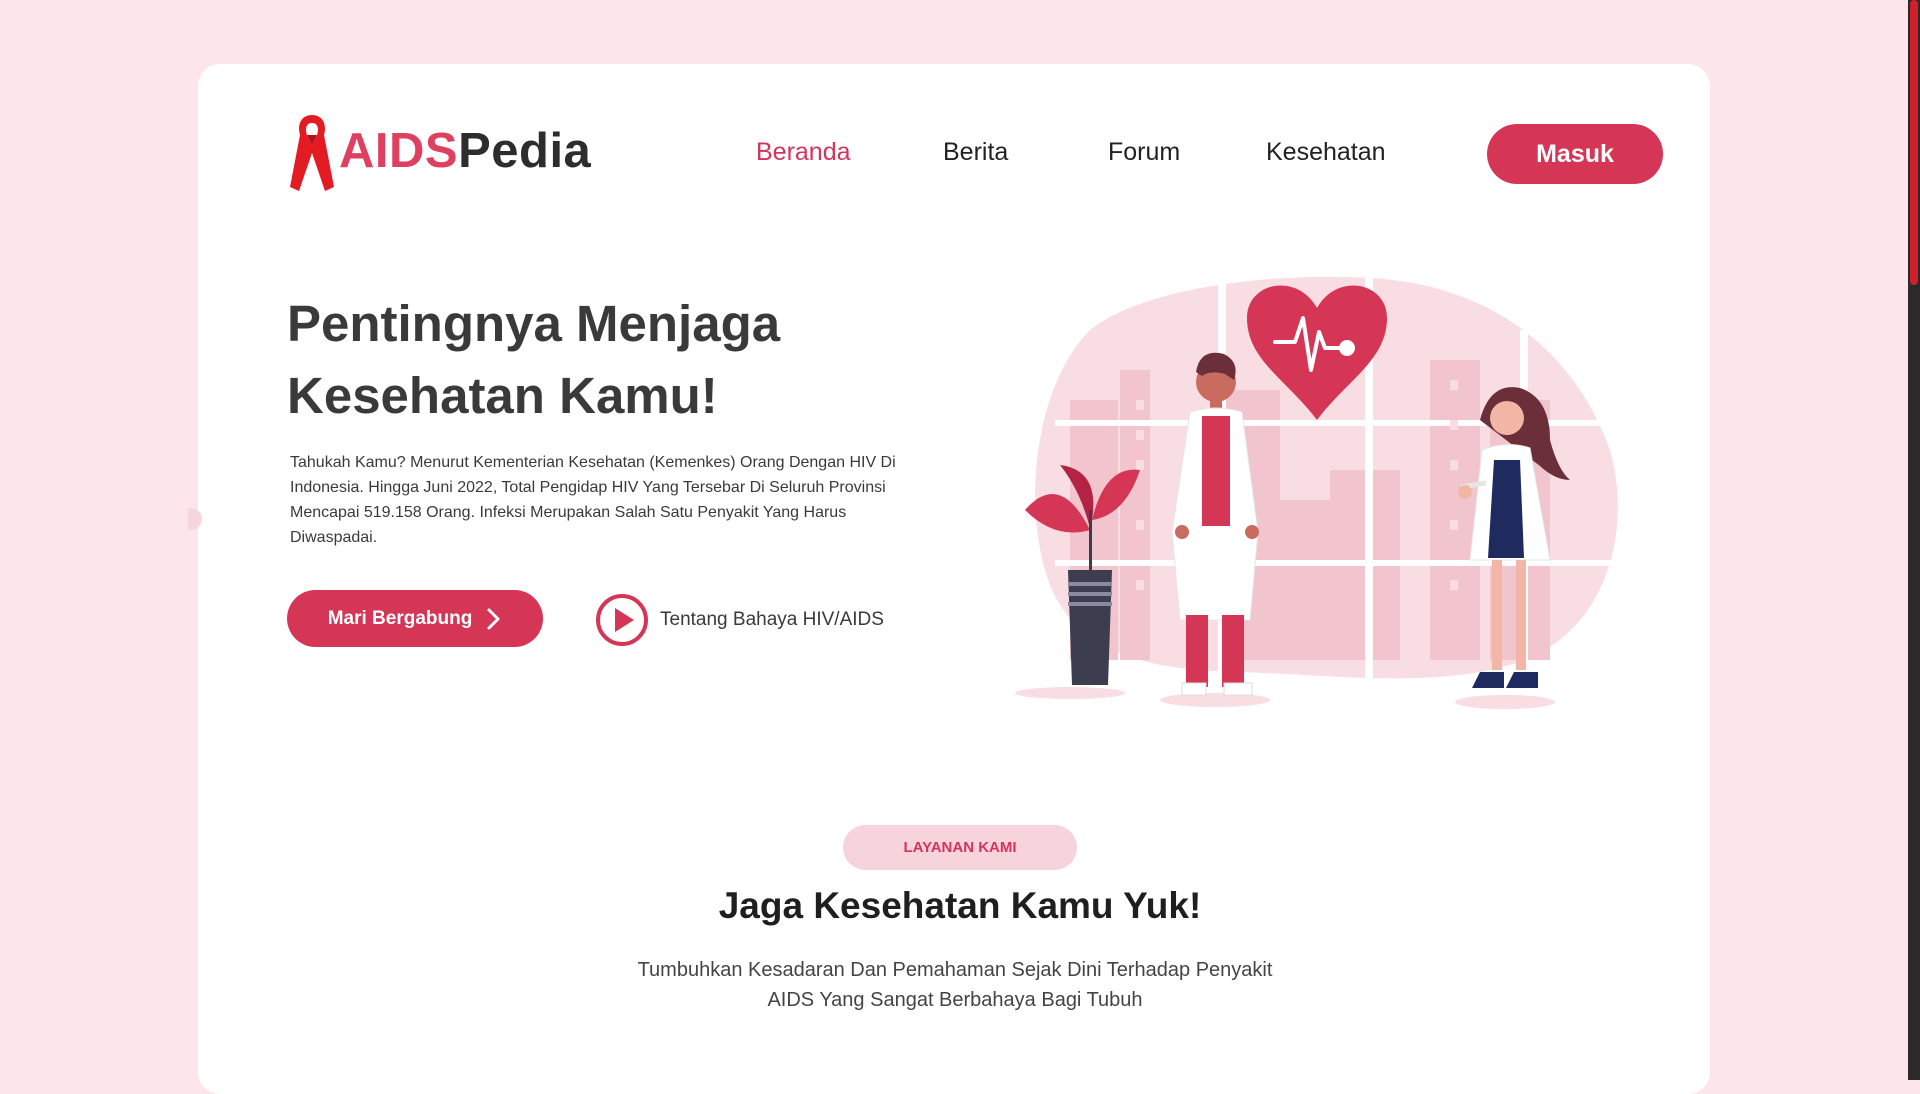 This screenshot has height=1094, width=1920. I want to click on play-icon, so click(622, 620).